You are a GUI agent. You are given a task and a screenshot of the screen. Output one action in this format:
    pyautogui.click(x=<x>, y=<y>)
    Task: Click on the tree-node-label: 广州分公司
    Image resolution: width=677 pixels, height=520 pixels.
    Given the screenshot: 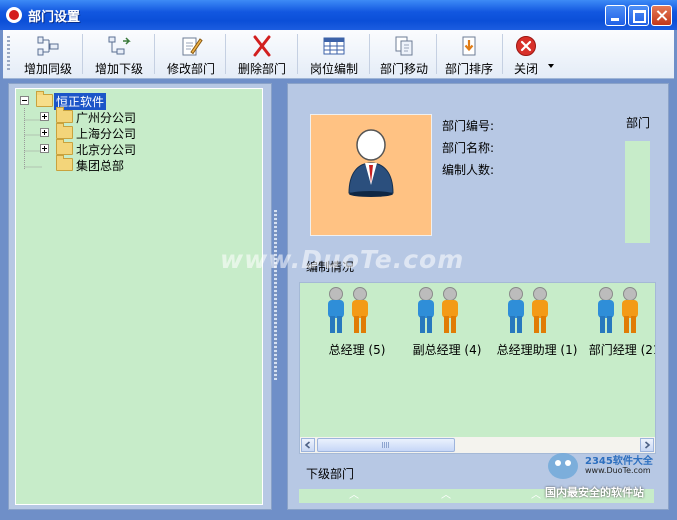 What is the action you would take?
    pyautogui.click(x=106, y=117)
    